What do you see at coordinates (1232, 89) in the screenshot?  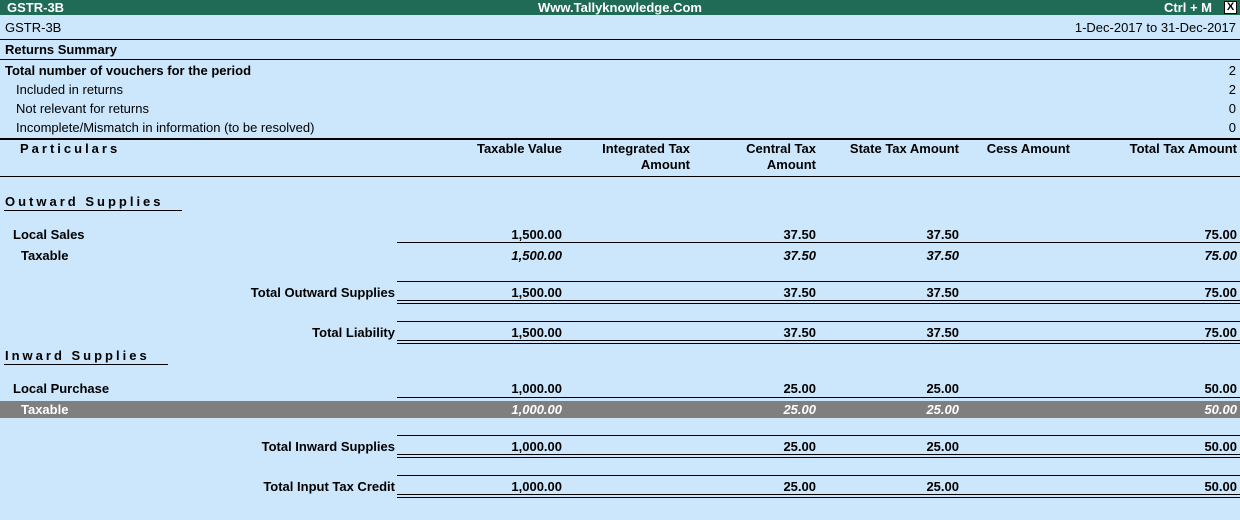 I see `summary-included-value: 2` at bounding box center [1232, 89].